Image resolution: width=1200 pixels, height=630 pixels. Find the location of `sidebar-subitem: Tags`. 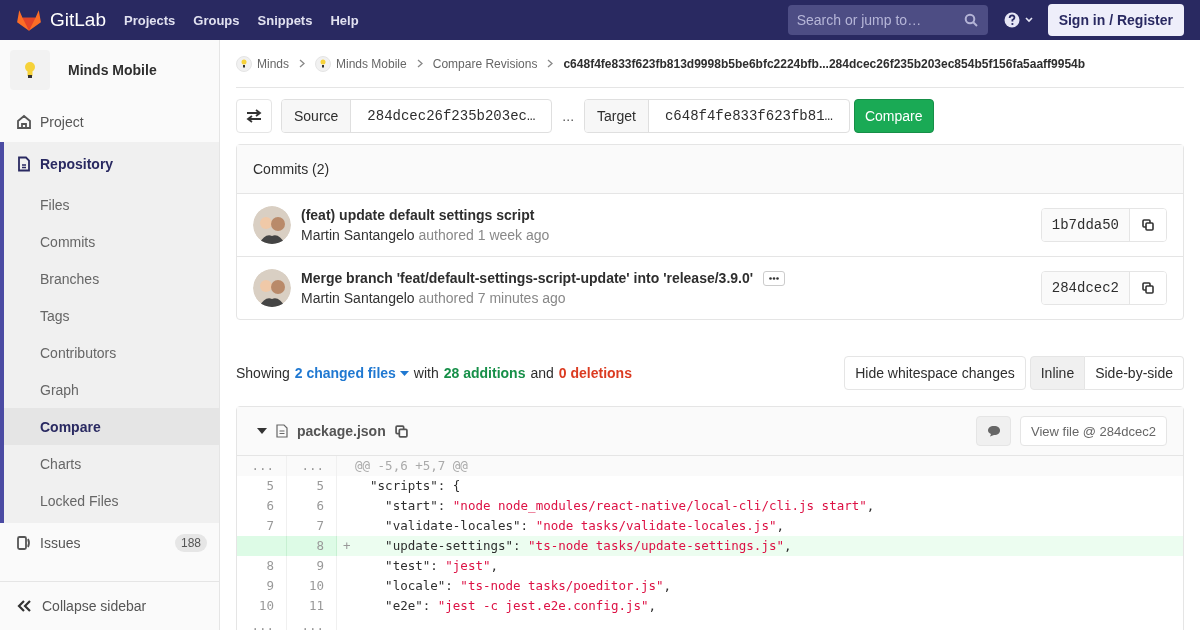

sidebar-subitem: Tags is located at coordinates (111, 315).